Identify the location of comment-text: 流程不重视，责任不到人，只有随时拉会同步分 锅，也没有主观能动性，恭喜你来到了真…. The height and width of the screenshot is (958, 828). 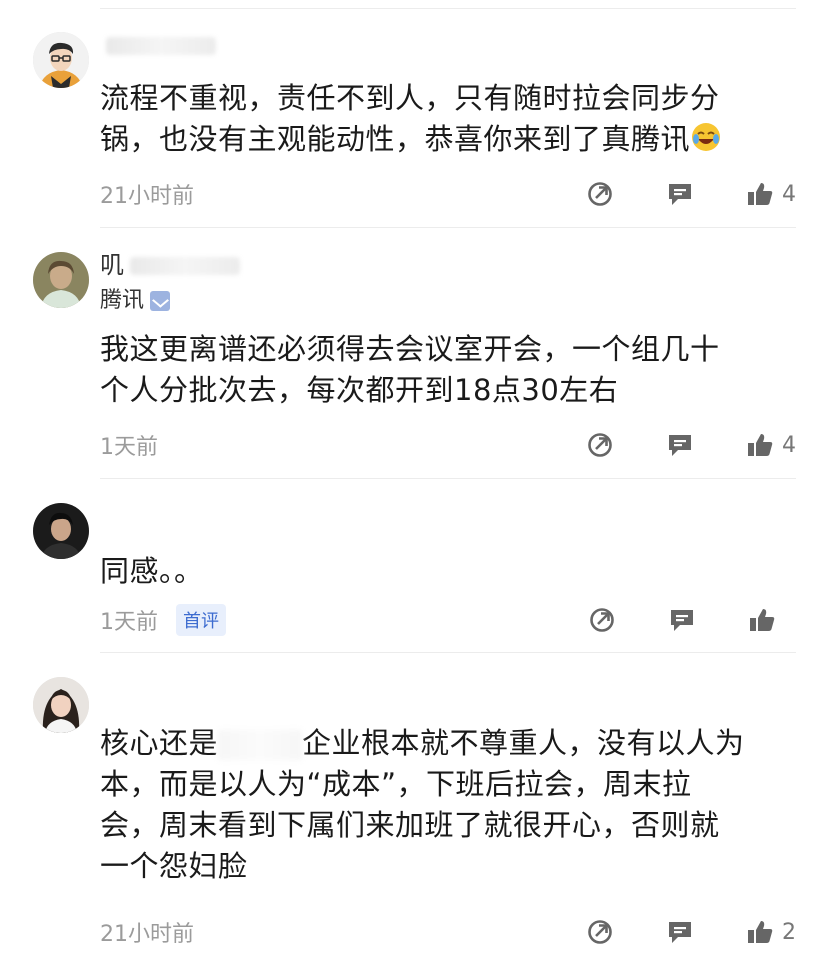
(445, 121).